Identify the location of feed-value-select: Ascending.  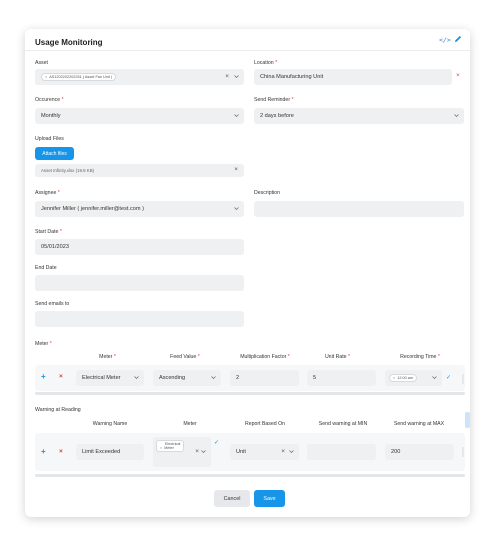
(187, 378).